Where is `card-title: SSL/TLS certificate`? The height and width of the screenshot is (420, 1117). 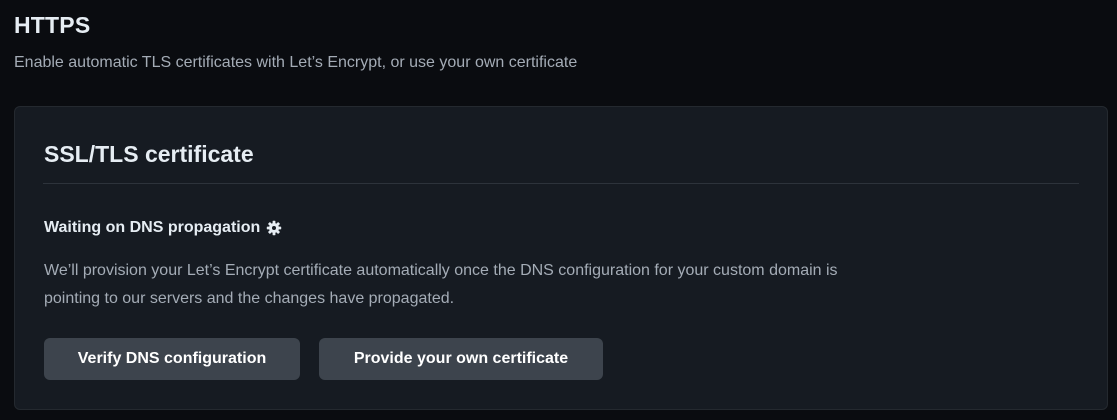 card-title: SSL/TLS certificate is located at coordinates (149, 154).